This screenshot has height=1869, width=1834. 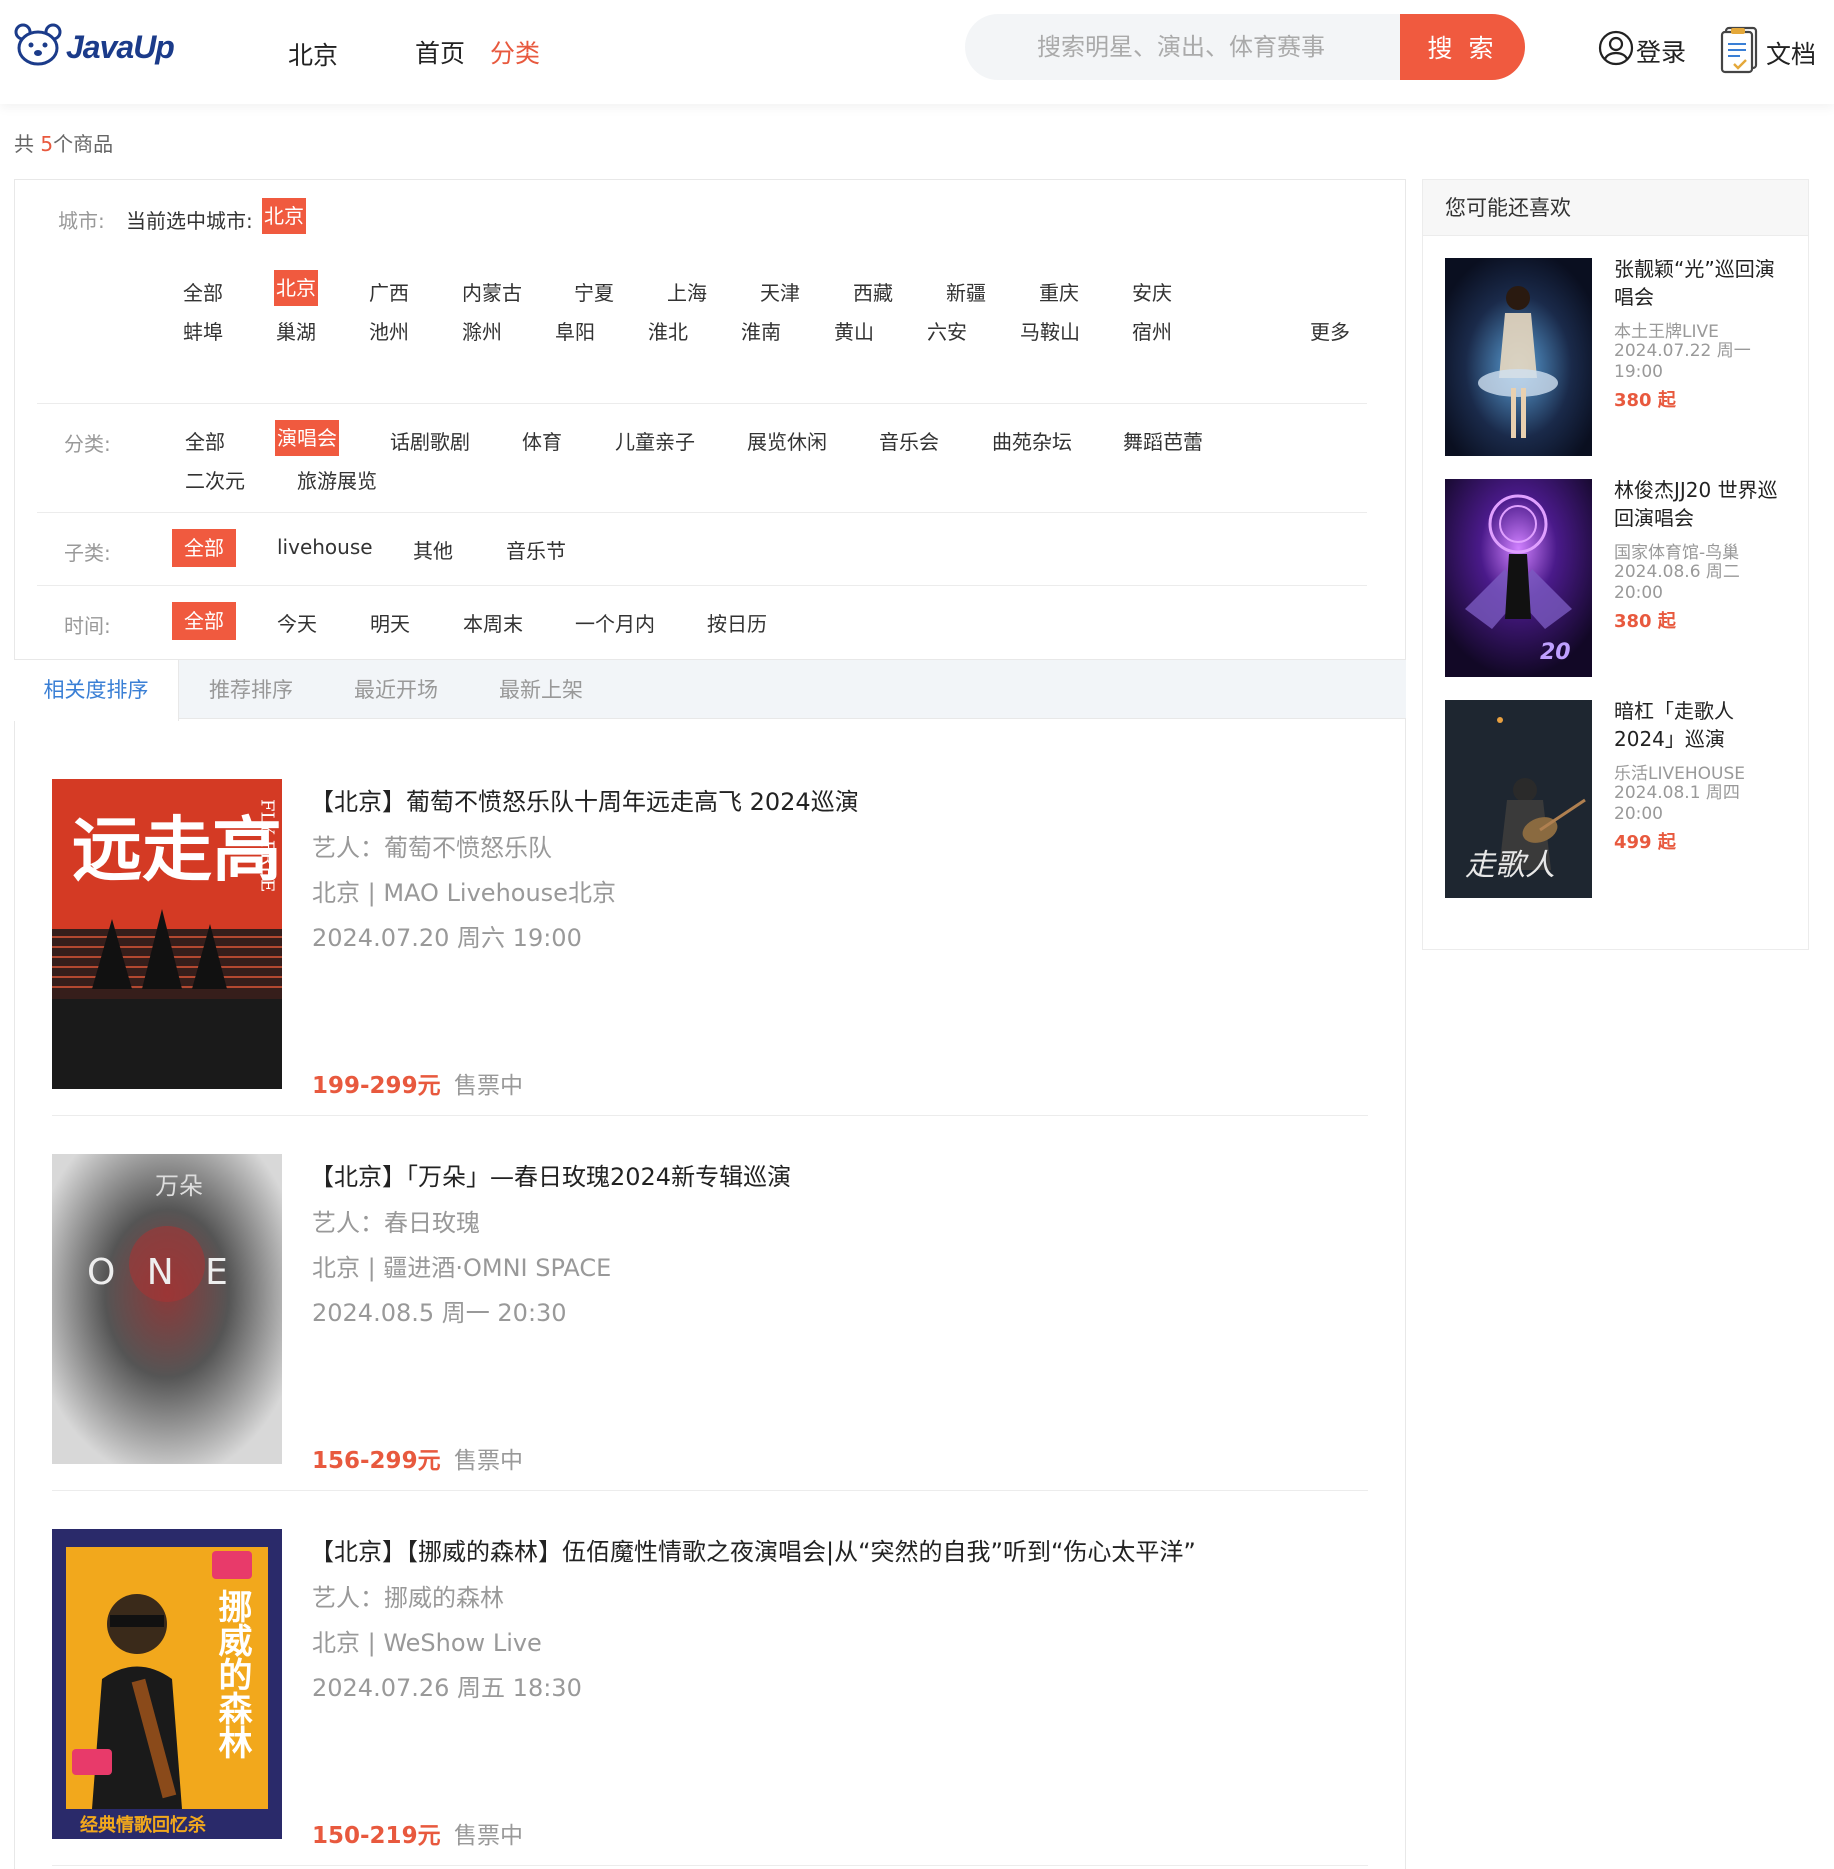 What do you see at coordinates (1518, 799) in the screenshot?
I see `rec-poster: 走歌人` at bounding box center [1518, 799].